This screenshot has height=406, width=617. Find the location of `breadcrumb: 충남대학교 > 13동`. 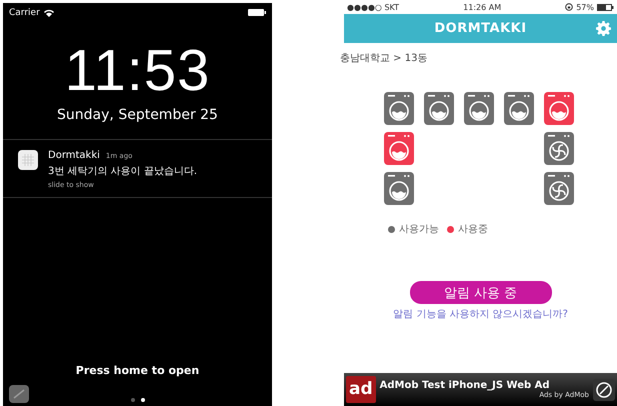

breadcrumb: 충남대학교 > 13동 is located at coordinates (384, 58).